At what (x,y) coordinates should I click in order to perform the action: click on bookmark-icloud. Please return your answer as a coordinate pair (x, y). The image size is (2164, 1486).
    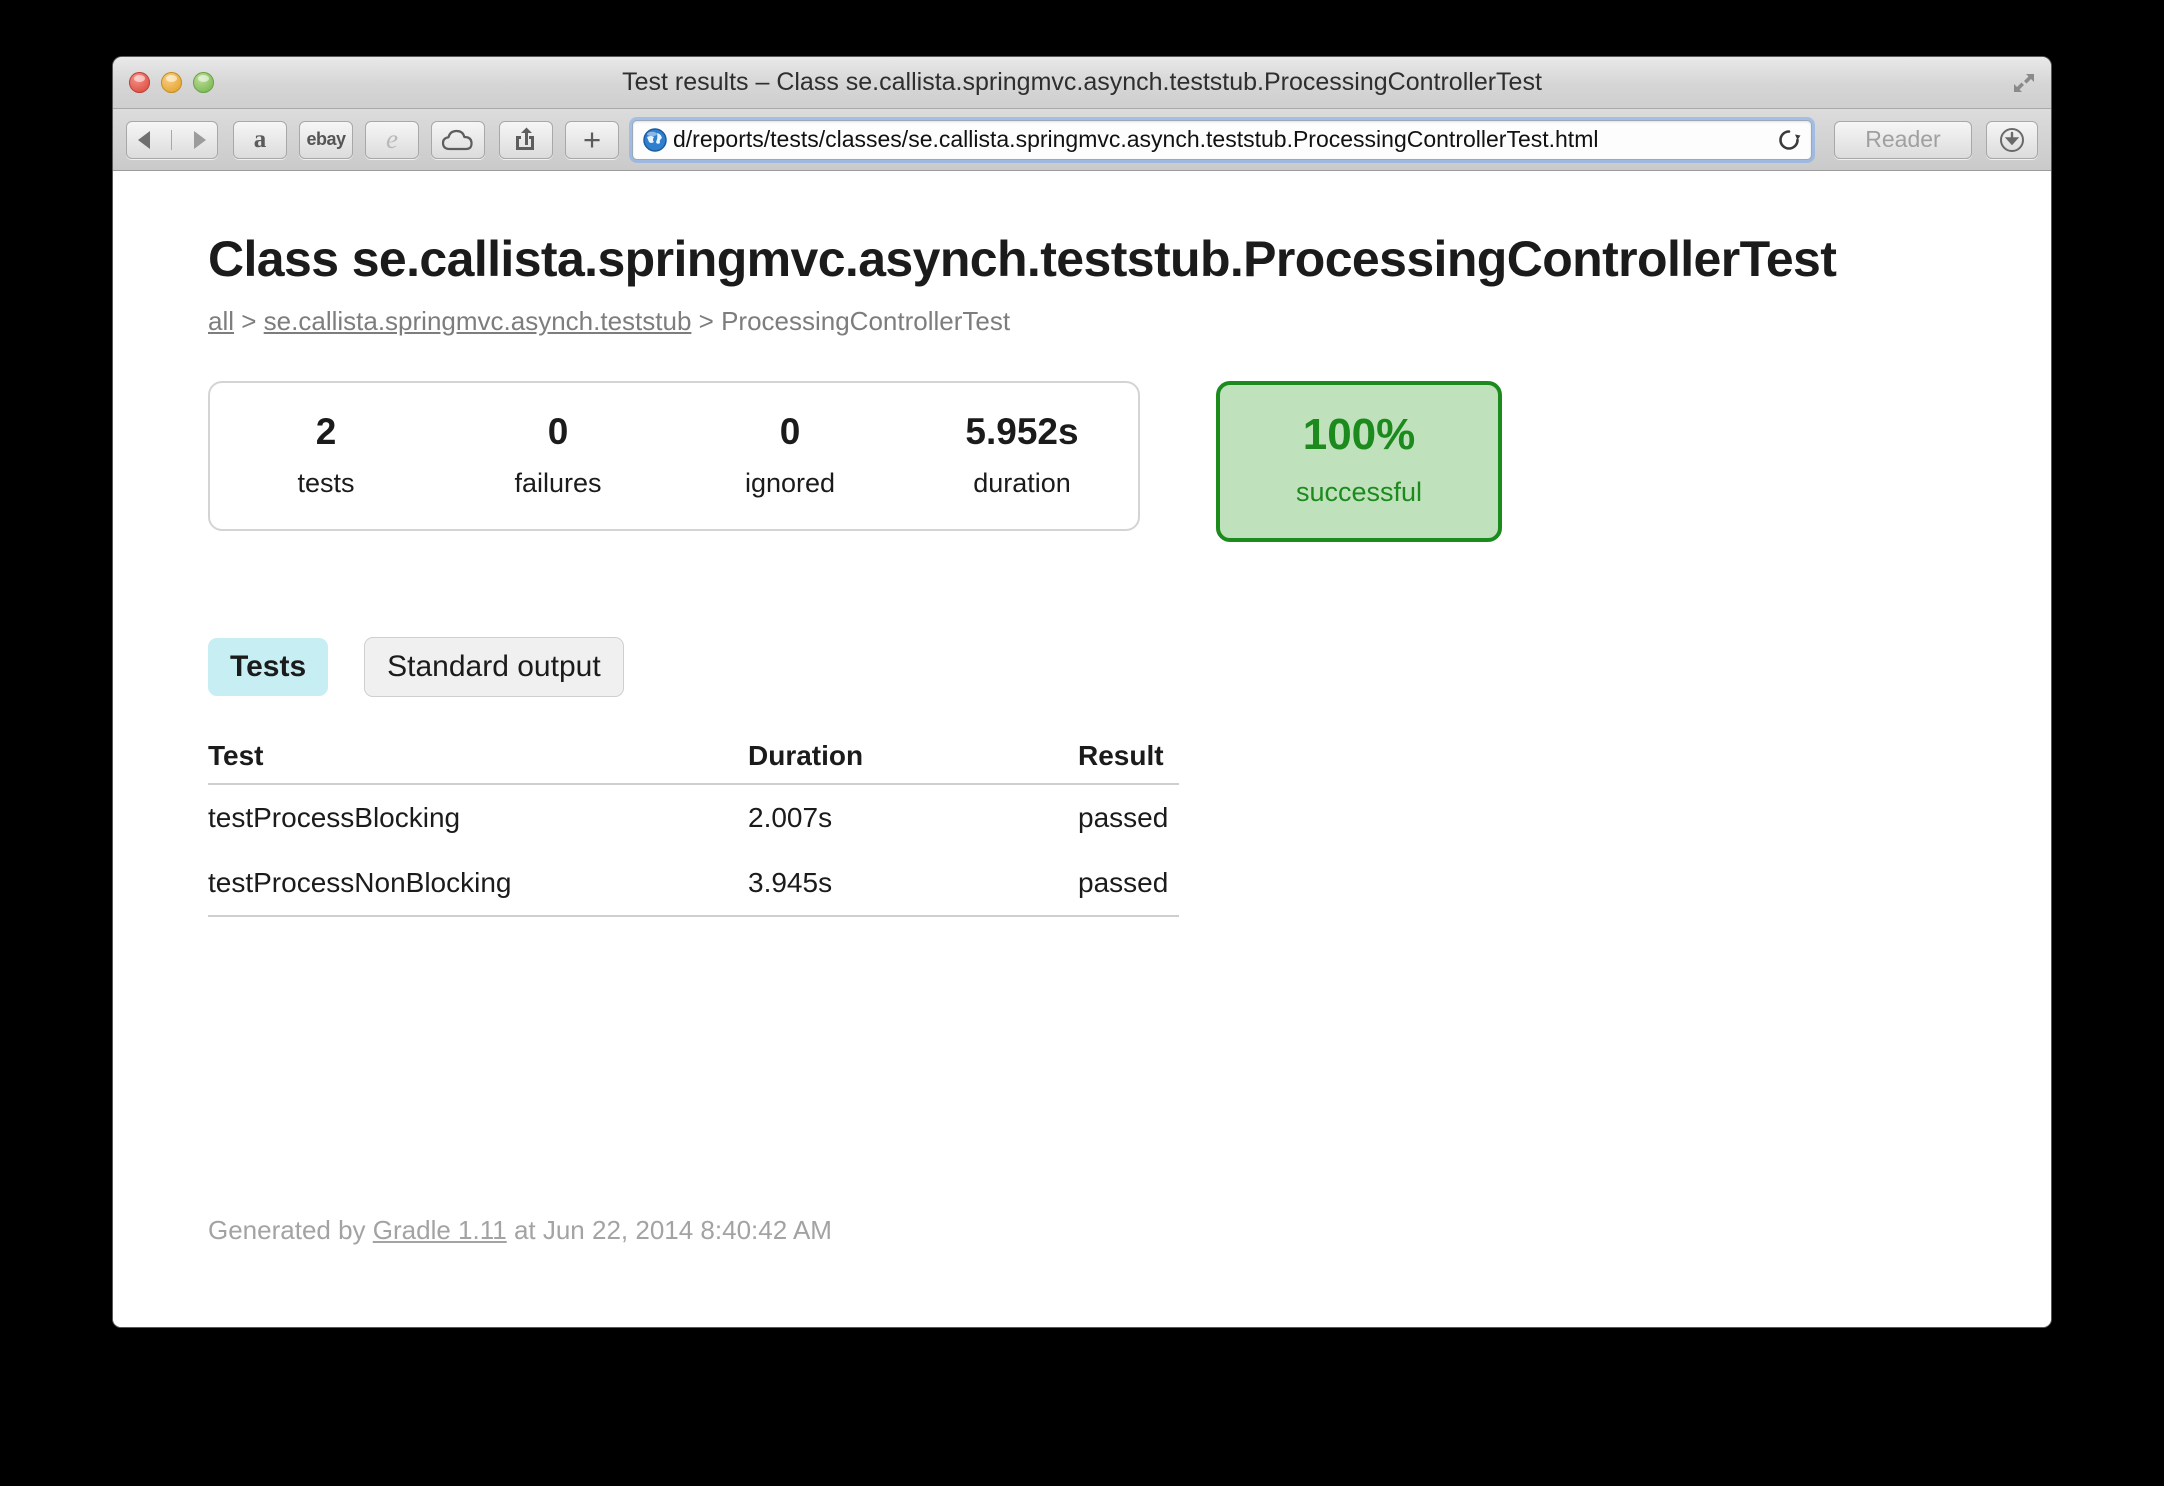
    Looking at the image, I should click on (458, 139).